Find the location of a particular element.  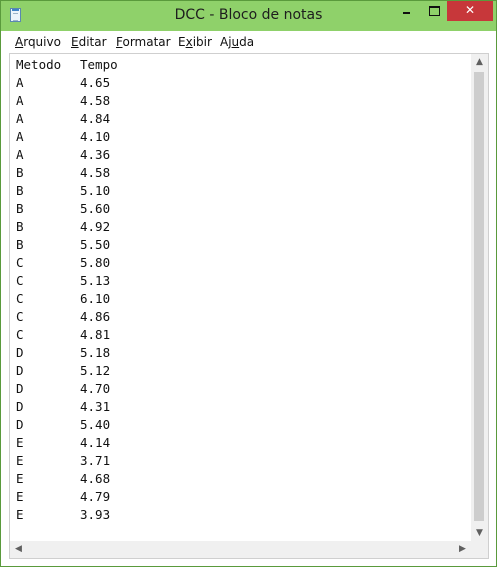

scroll-corner is located at coordinates (479, 549).